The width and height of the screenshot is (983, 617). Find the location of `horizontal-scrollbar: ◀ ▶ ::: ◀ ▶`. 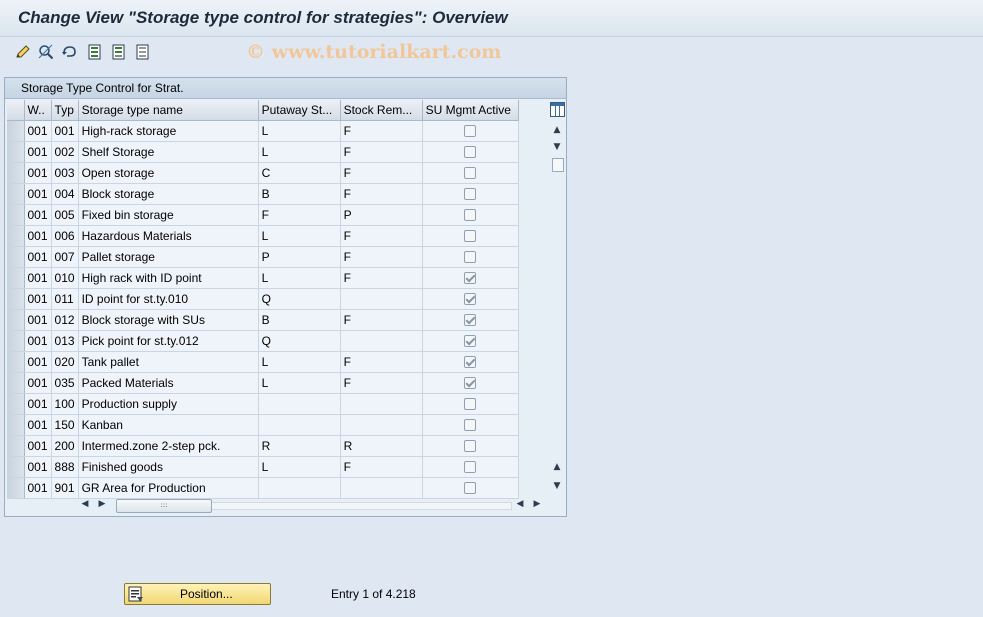

horizontal-scrollbar: ◀ ▶ ::: ◀ ▶ is located at coordinates (279, 506).